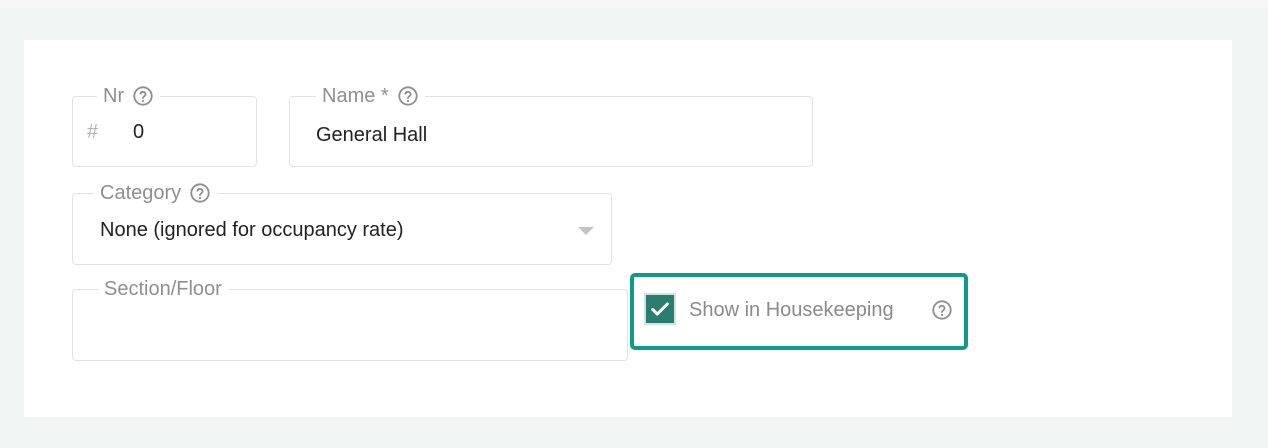 The height and width of the screenshot is (448, 1268). I want to click on category-legend: Category, so click(156, 193).